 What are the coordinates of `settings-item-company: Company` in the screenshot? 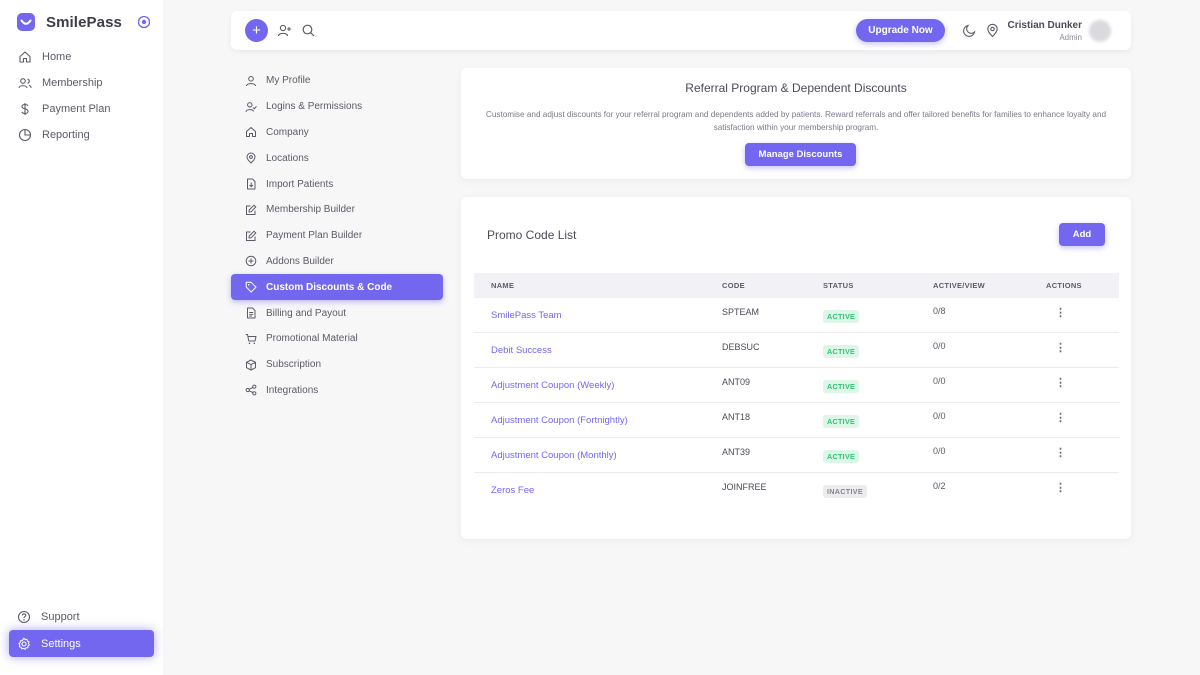 It's located at (337, 133).